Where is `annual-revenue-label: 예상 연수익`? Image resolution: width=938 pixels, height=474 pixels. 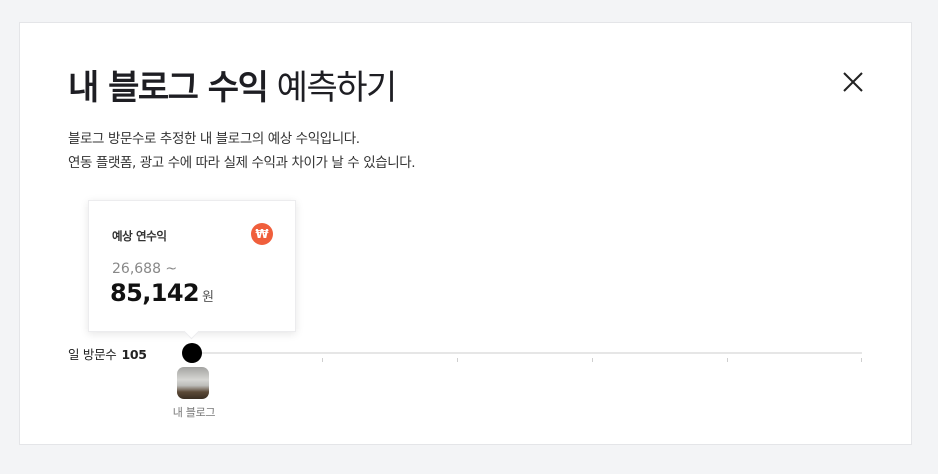 annual-revenue-label: 예상 연수익 is located at coordinates (139, 236).